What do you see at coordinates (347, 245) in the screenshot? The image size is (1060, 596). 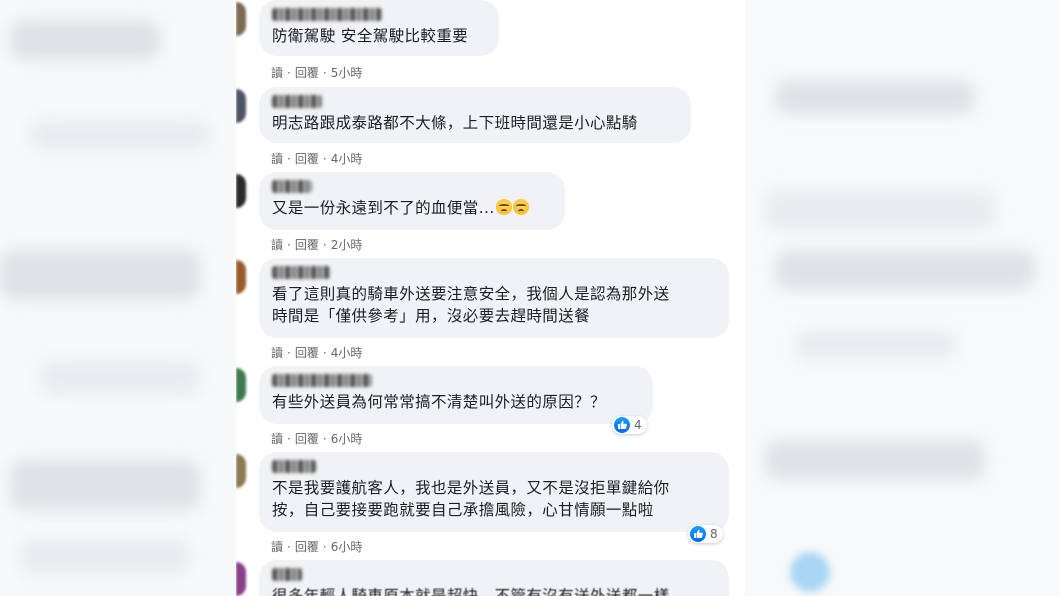 I see `timestamp: 2小時` at bounding box center [347, 245].